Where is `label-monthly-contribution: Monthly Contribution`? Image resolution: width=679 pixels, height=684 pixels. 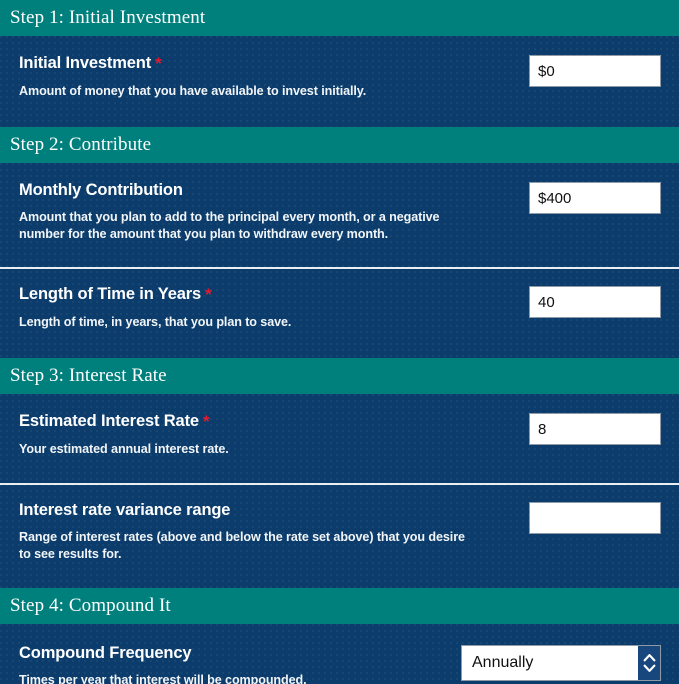
label-monthly-contribution: Monthly Contribution is located at coordinates (267, 190).